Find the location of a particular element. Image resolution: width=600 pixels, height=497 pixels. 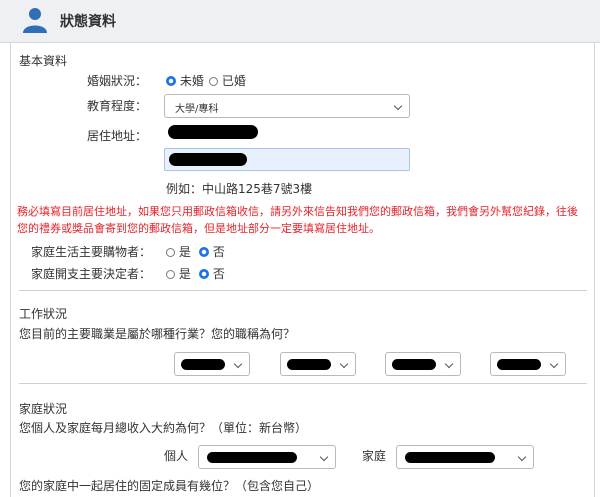

work-section-title: 工作狀況 is located at coordinates (43, 314).